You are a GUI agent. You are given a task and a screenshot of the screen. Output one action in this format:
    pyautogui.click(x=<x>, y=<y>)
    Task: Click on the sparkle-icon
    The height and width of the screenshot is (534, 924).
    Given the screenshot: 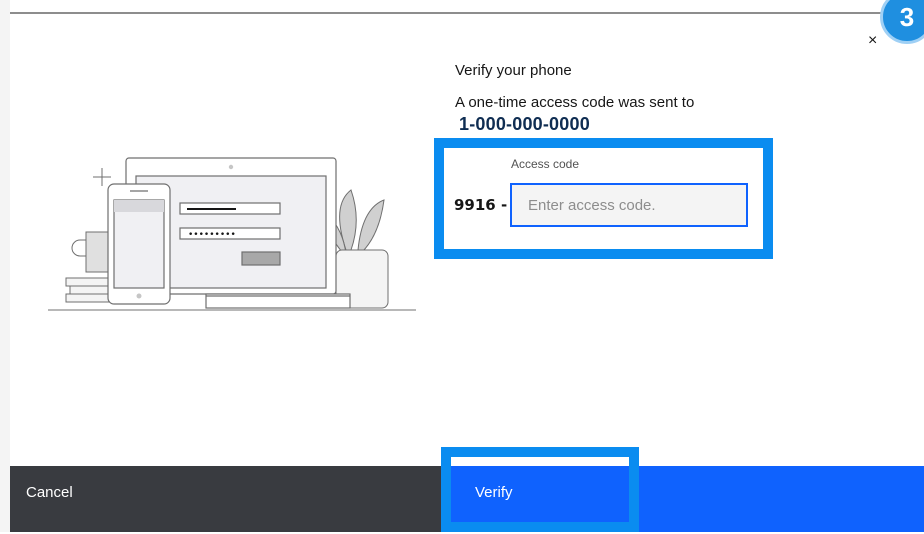 What is the action you would take?
    pyautogui.click(x=102, y=177)
    